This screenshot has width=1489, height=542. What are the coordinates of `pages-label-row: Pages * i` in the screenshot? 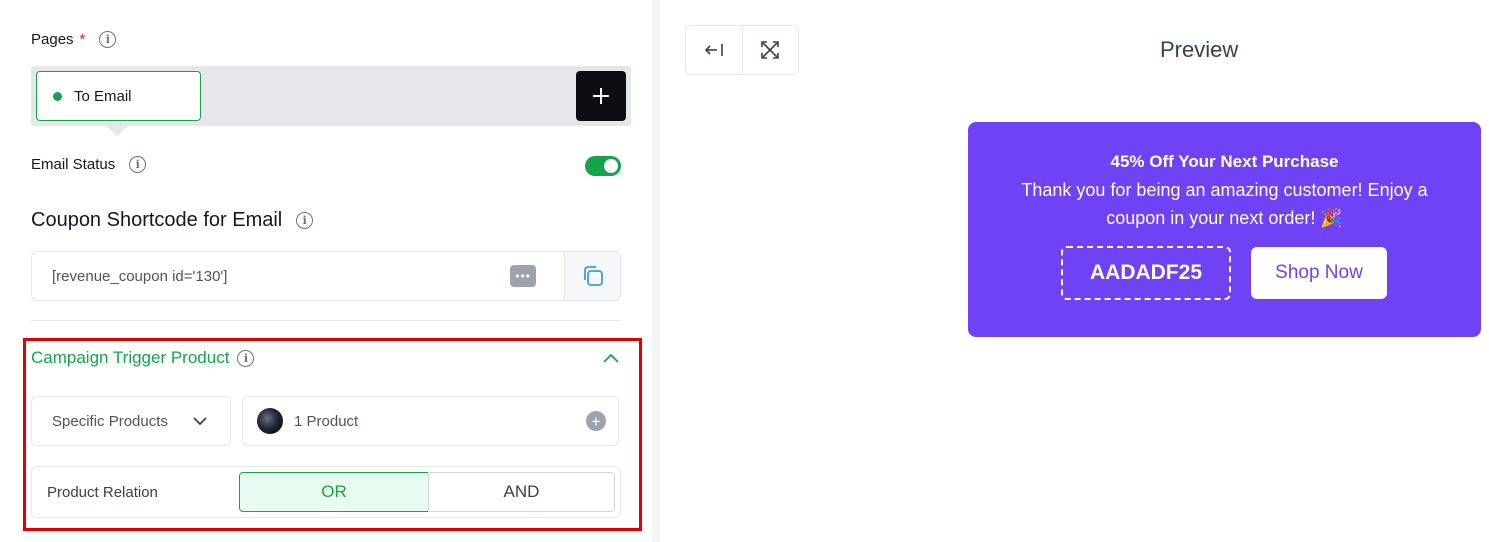 It's located at (74, 39).